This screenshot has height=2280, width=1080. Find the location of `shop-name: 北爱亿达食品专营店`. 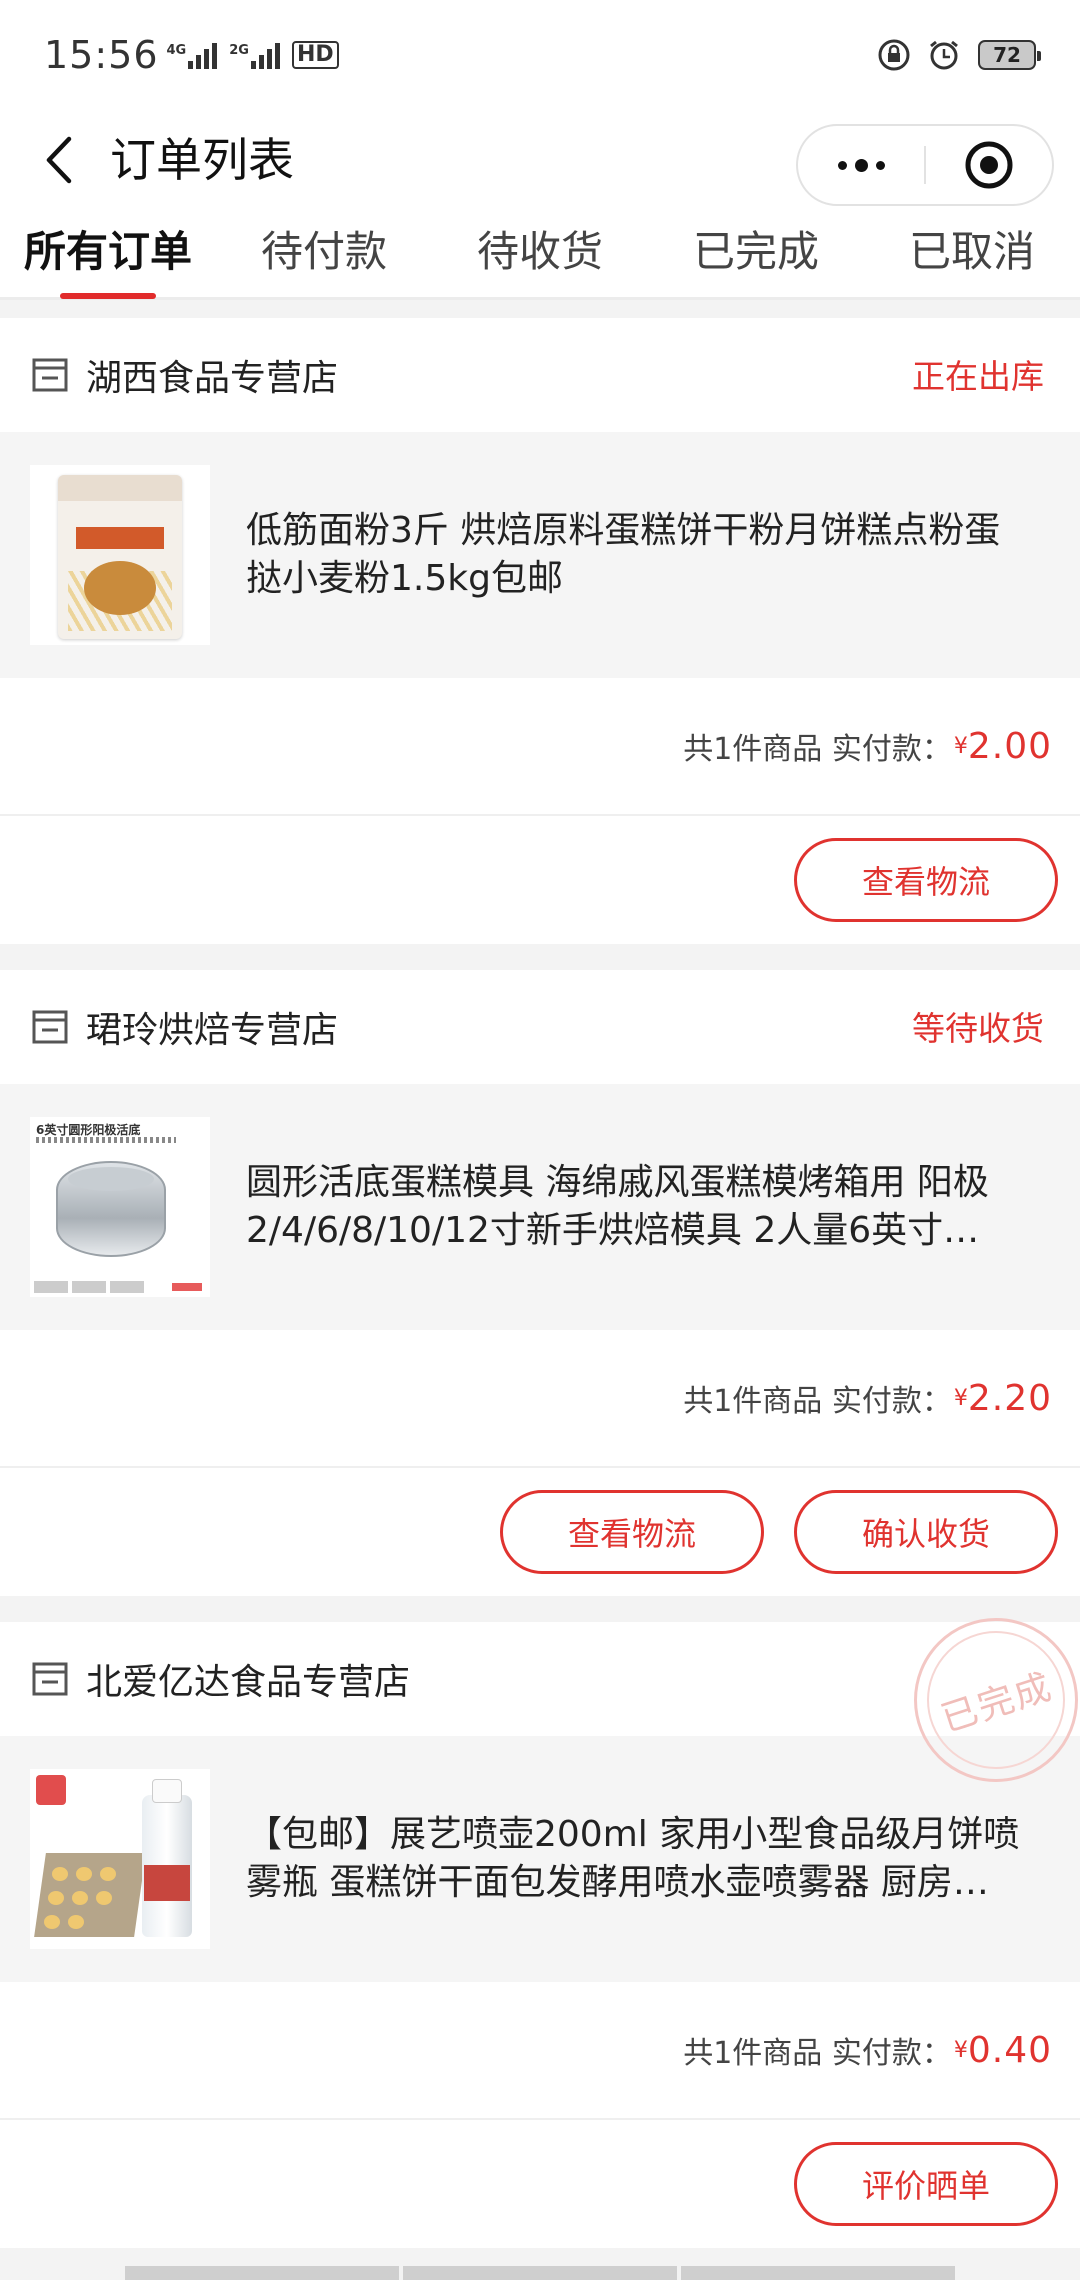

shop-name: 北爱亿达食品专营店 is located at coordinates (248, 1682).